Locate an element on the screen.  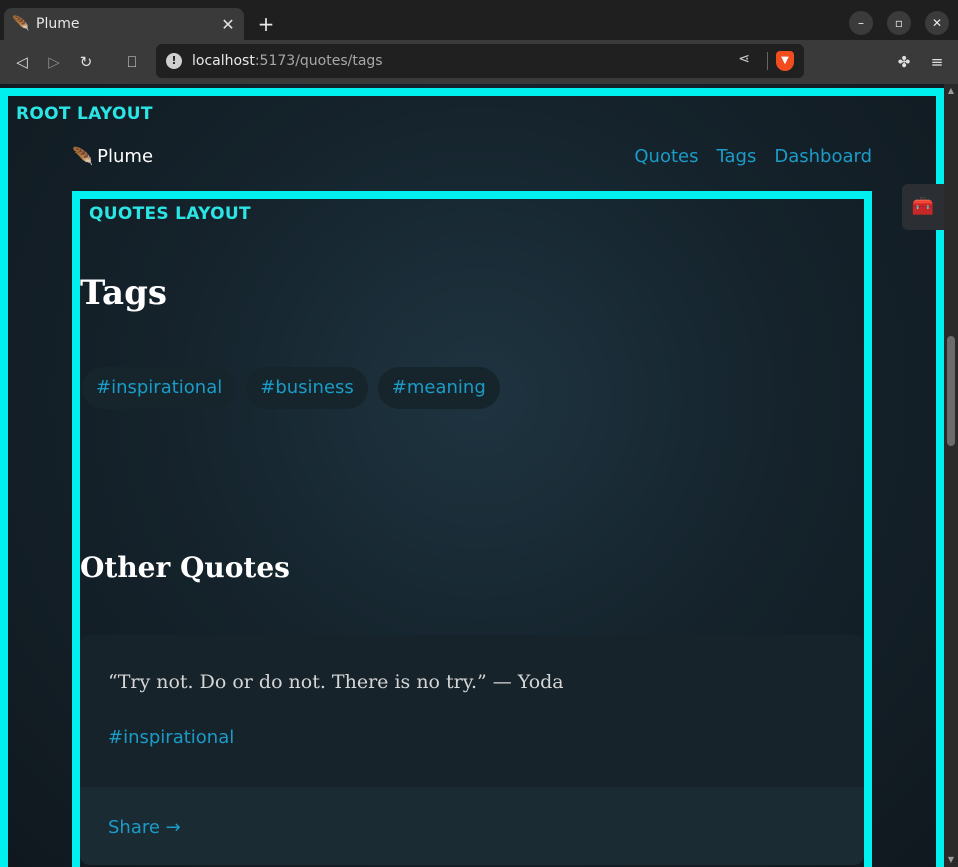
tag-list: #inspirational #business #meaning is located at coordinates (291, 388).